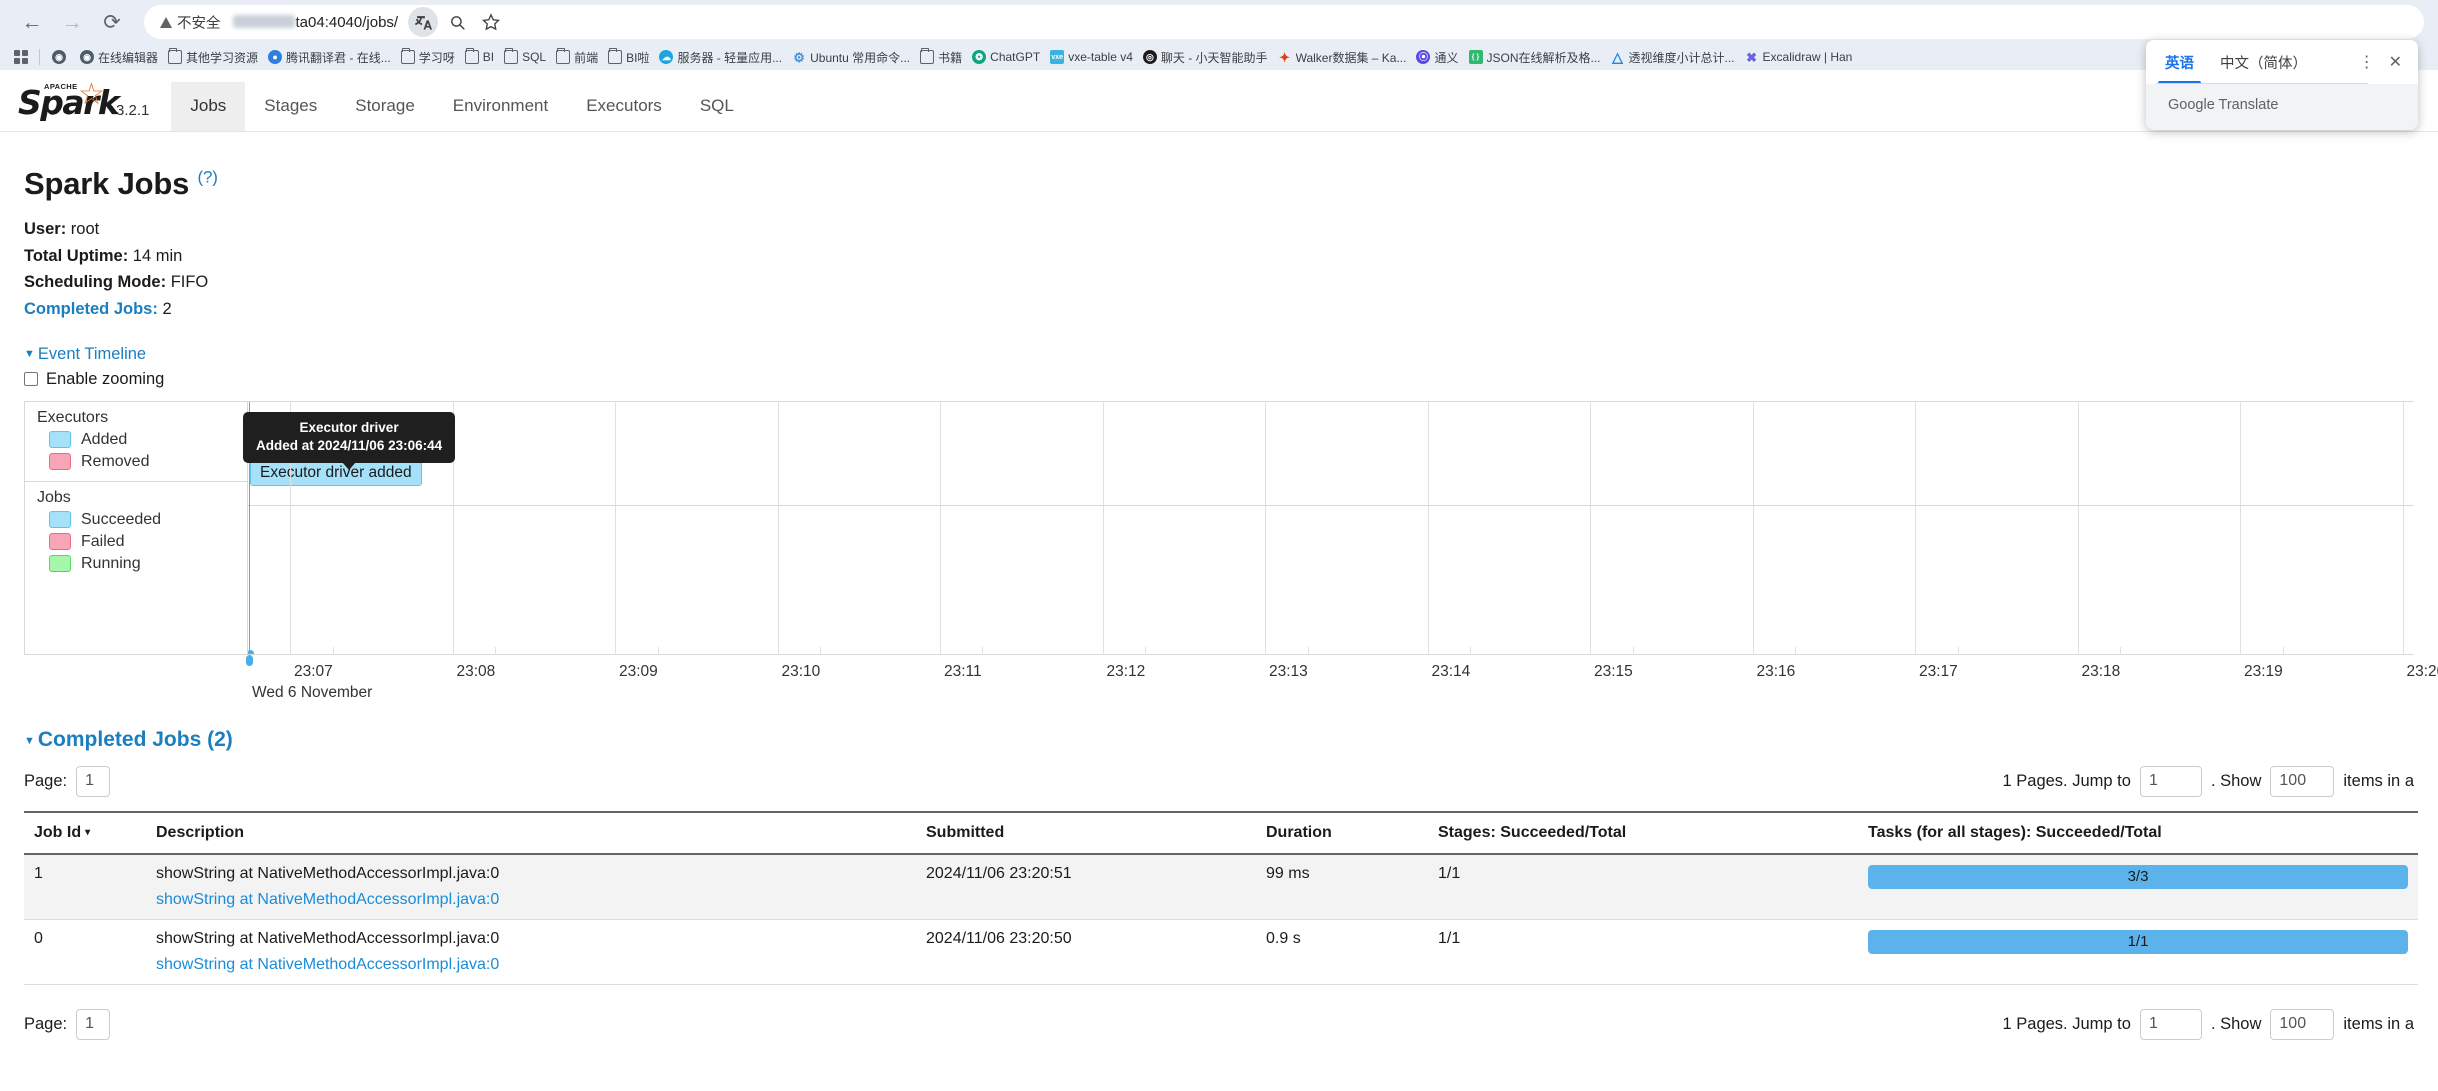  What do you see at coordinates (2302, 781) in the screenshot?
I see `show-items-input-top: 100` at bounding box center [2302, 781].